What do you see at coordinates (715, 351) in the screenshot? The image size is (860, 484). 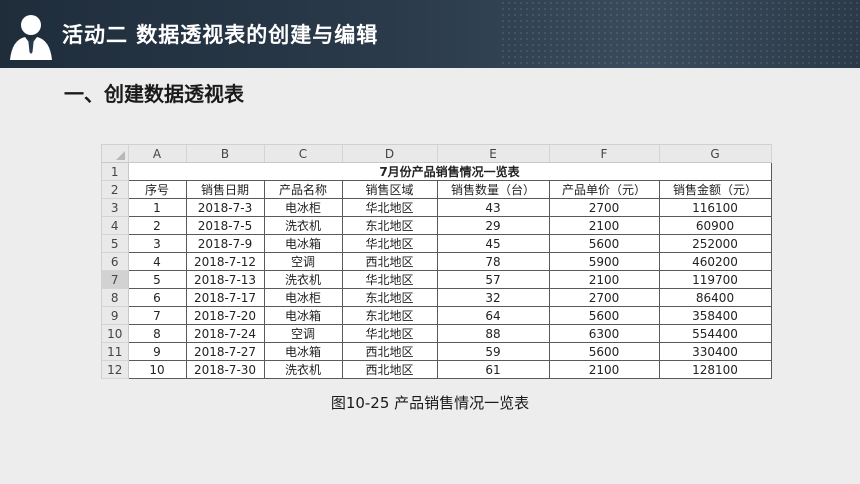 I see `data-cell: 330400` at bounding box center [715, 351].